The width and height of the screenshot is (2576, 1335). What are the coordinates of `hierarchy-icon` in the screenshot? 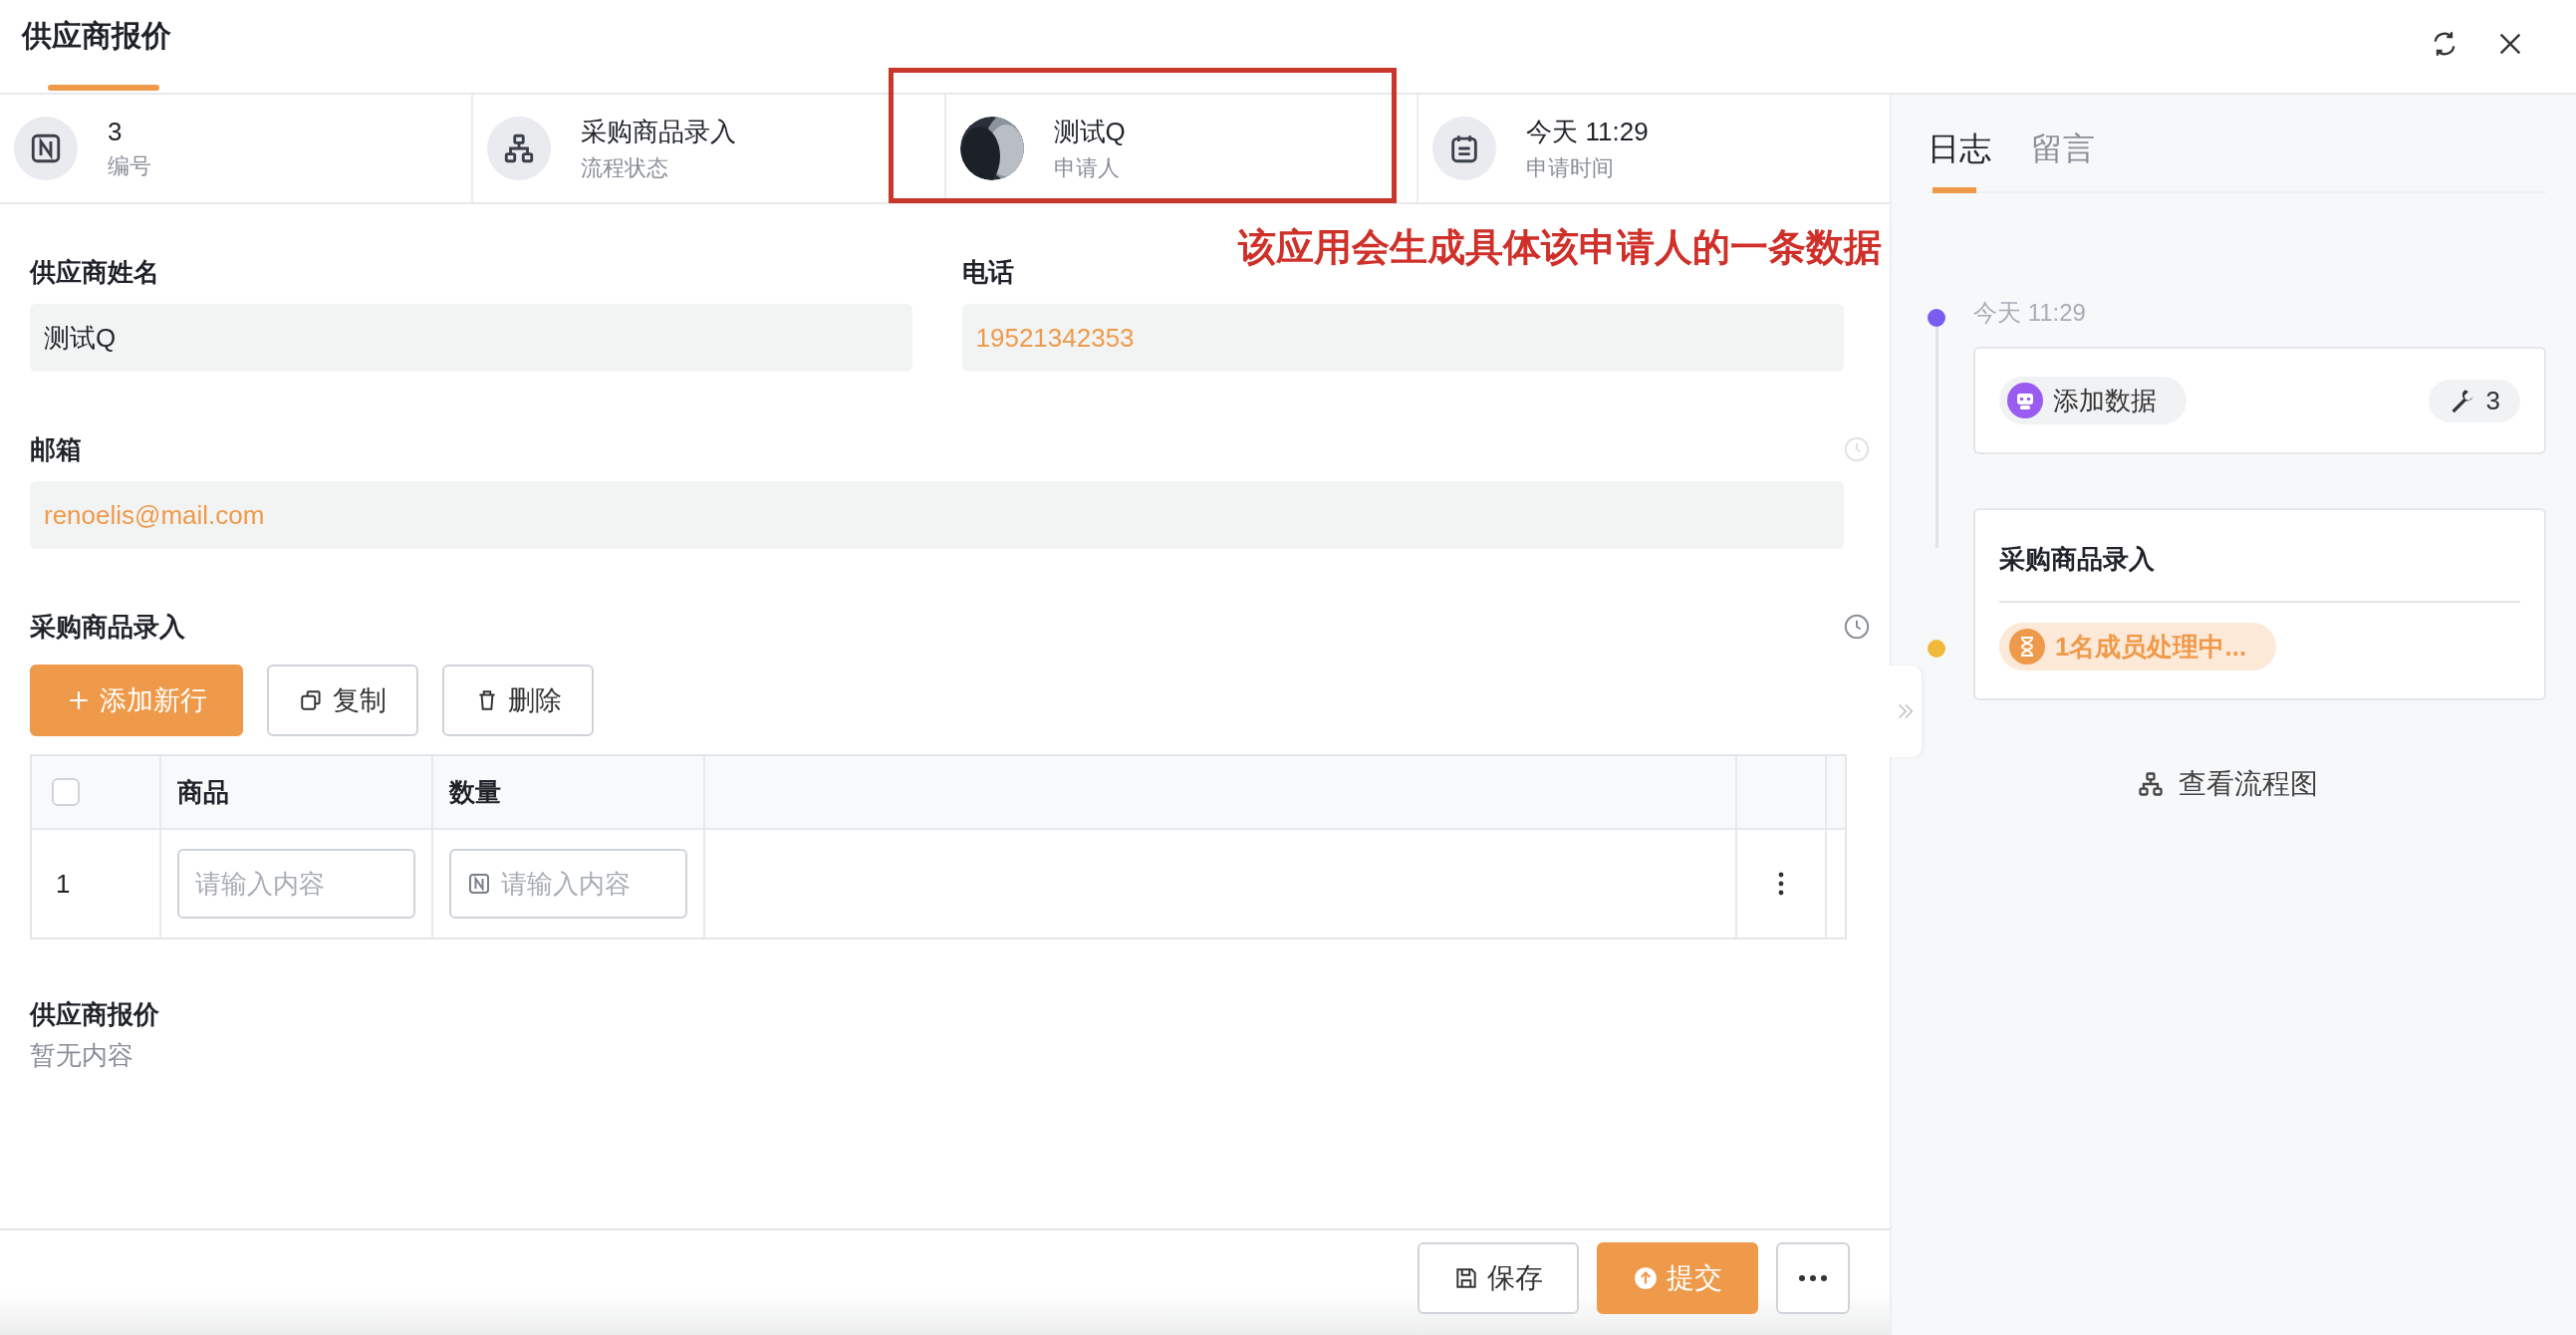 It's located at (2150, 784).